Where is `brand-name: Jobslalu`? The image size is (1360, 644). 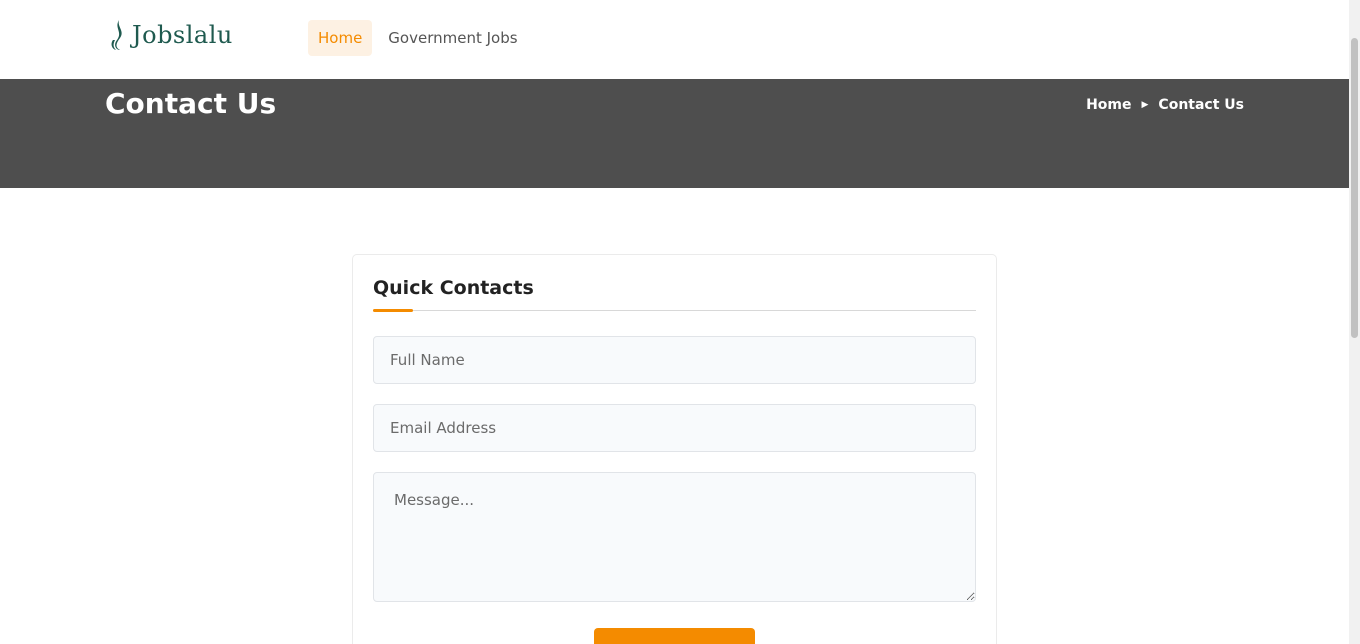
brand-name: Jobslalu is located at coordinates (182, 35).